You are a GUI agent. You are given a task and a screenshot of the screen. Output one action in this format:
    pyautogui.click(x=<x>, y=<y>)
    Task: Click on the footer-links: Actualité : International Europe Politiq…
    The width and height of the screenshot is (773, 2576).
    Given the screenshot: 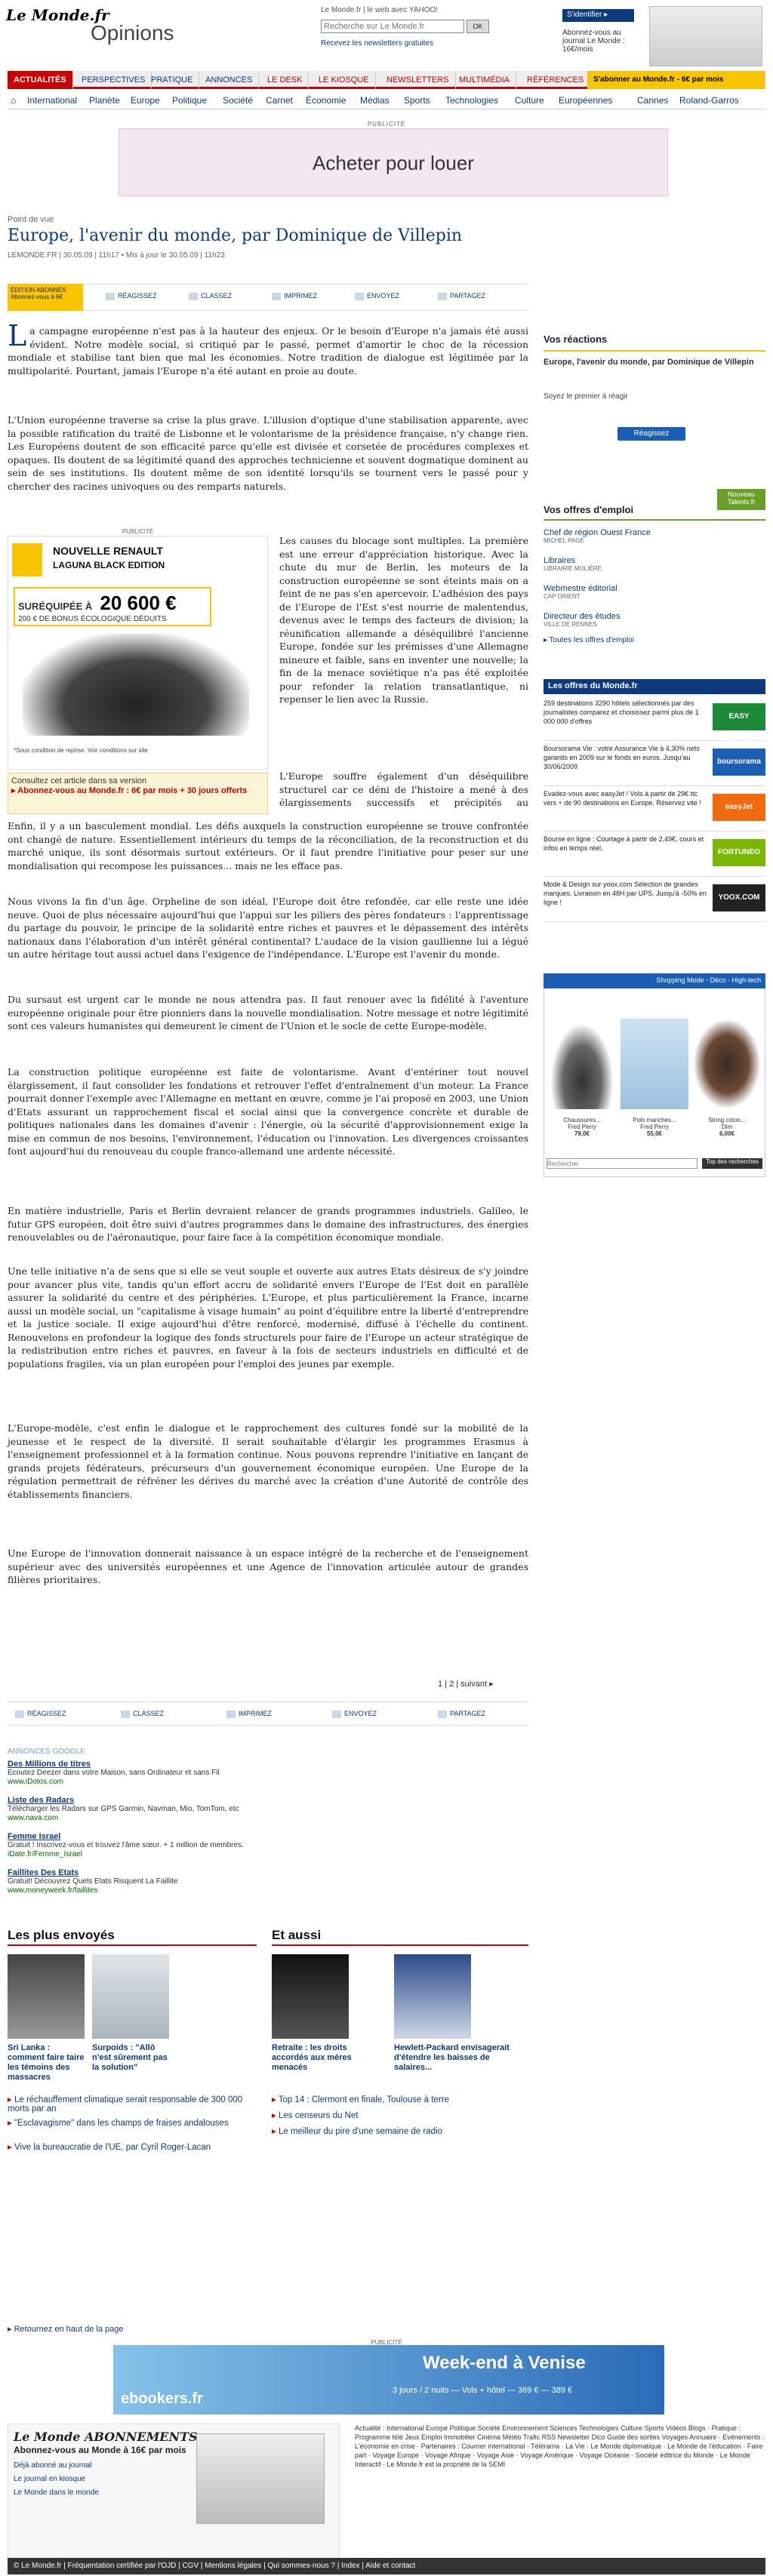 What is the action you would take?
    pyautogui.click(x=560, y=2491)
    